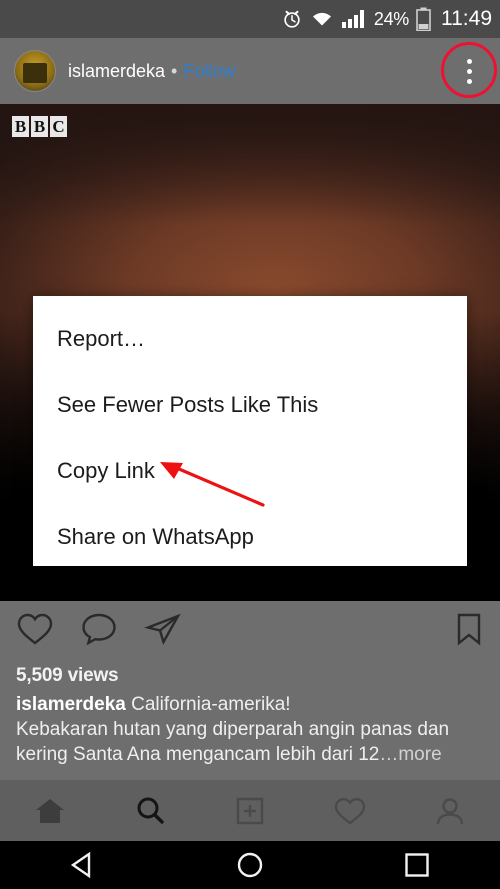 The width and height of the screenshot is (500, 889). What do you see at coordinates (116, 71) in the screenshot?
I see `post-username: islamerdeka` at bounding box center [116, 71].